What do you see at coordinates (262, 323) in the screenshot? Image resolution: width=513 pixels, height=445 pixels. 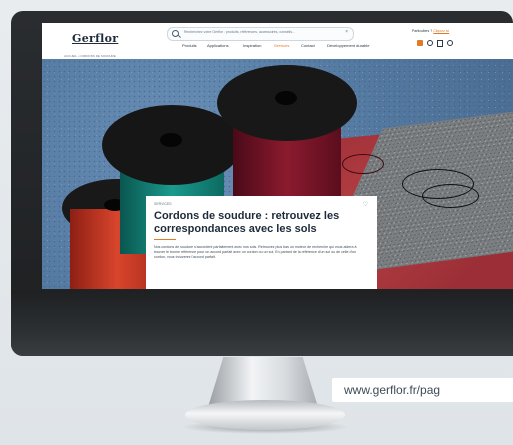 I see `monitor-chin` at bounding box center [262, 323].